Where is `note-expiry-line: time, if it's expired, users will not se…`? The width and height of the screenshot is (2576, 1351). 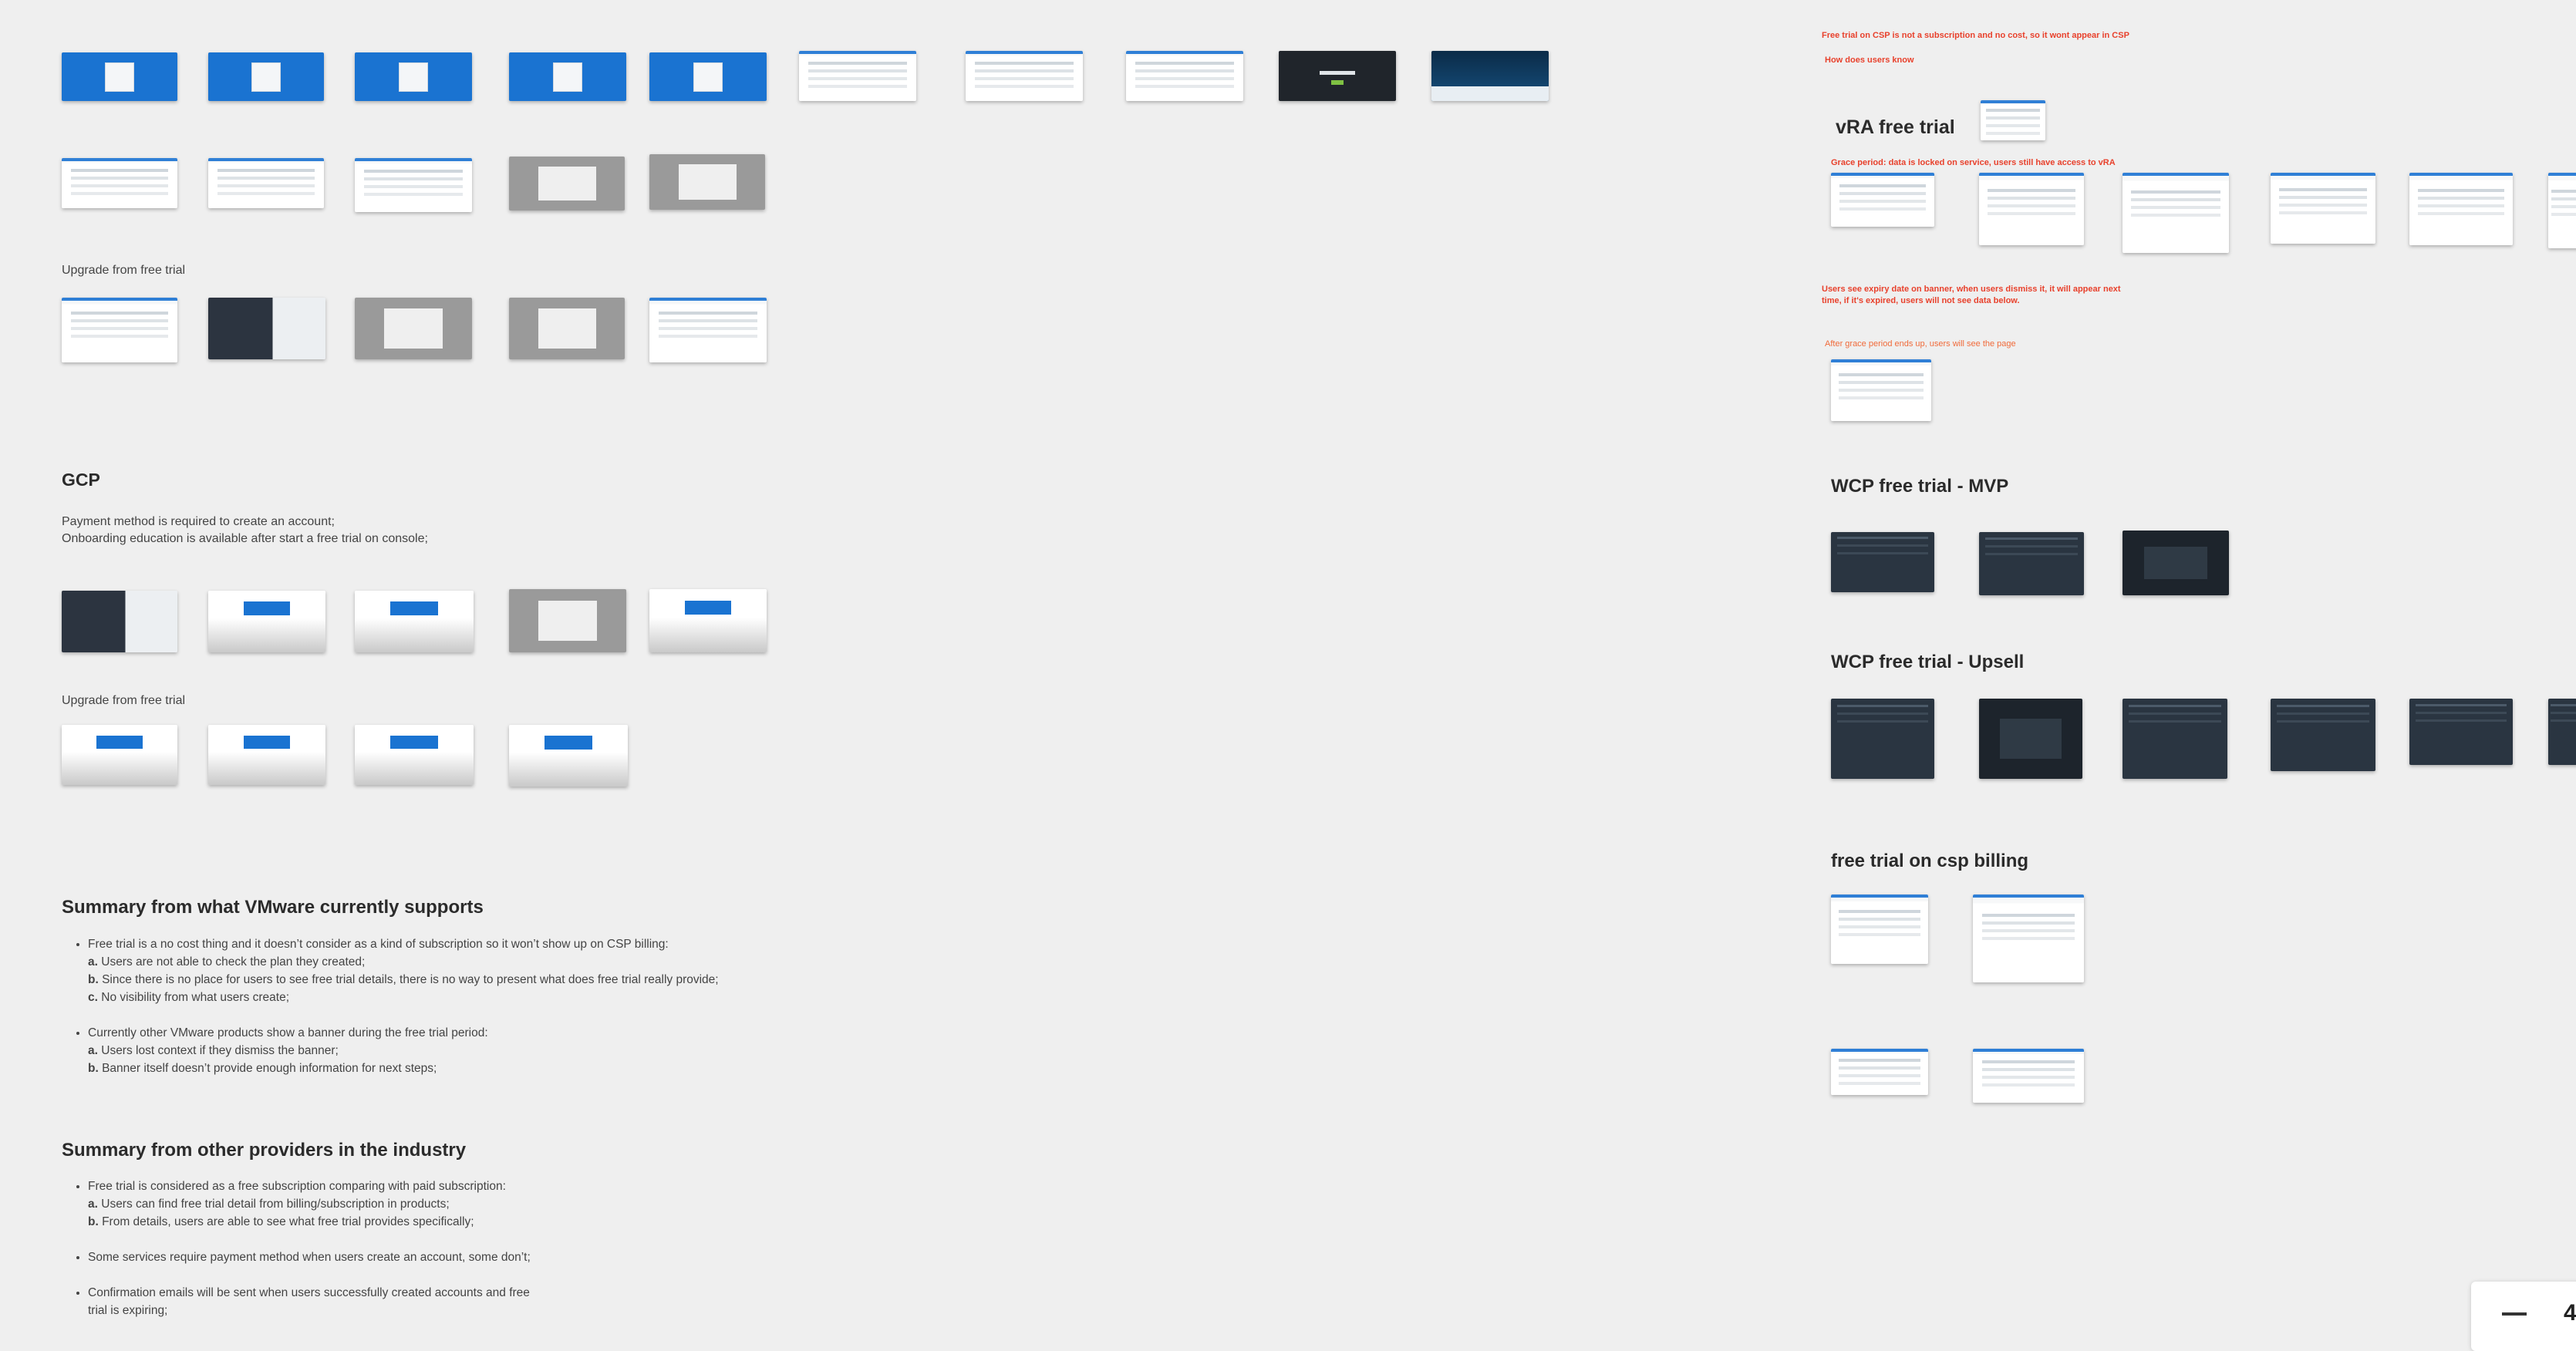 note-expiry-line: time, if it's expired, users will not se… is located at coordinates (1921, 300).